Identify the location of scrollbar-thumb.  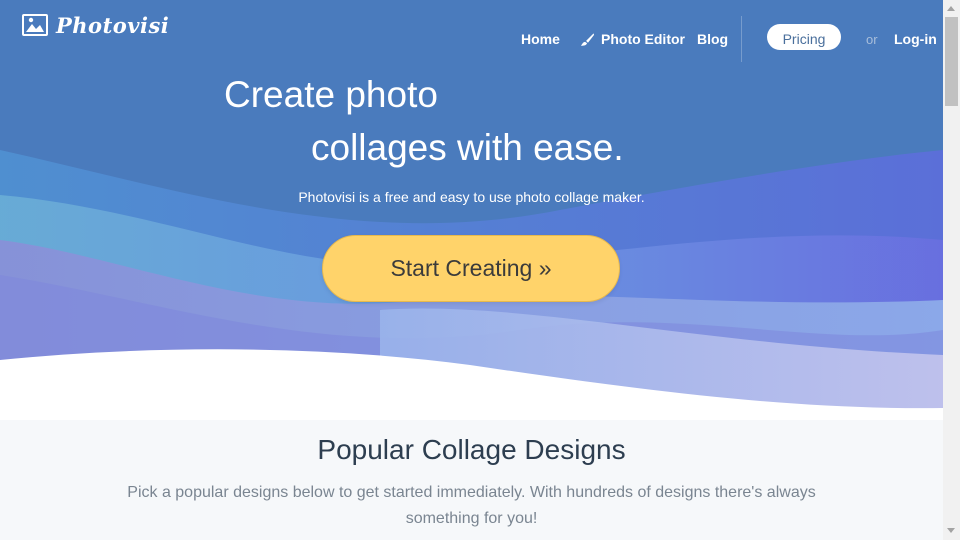
(951, 61).